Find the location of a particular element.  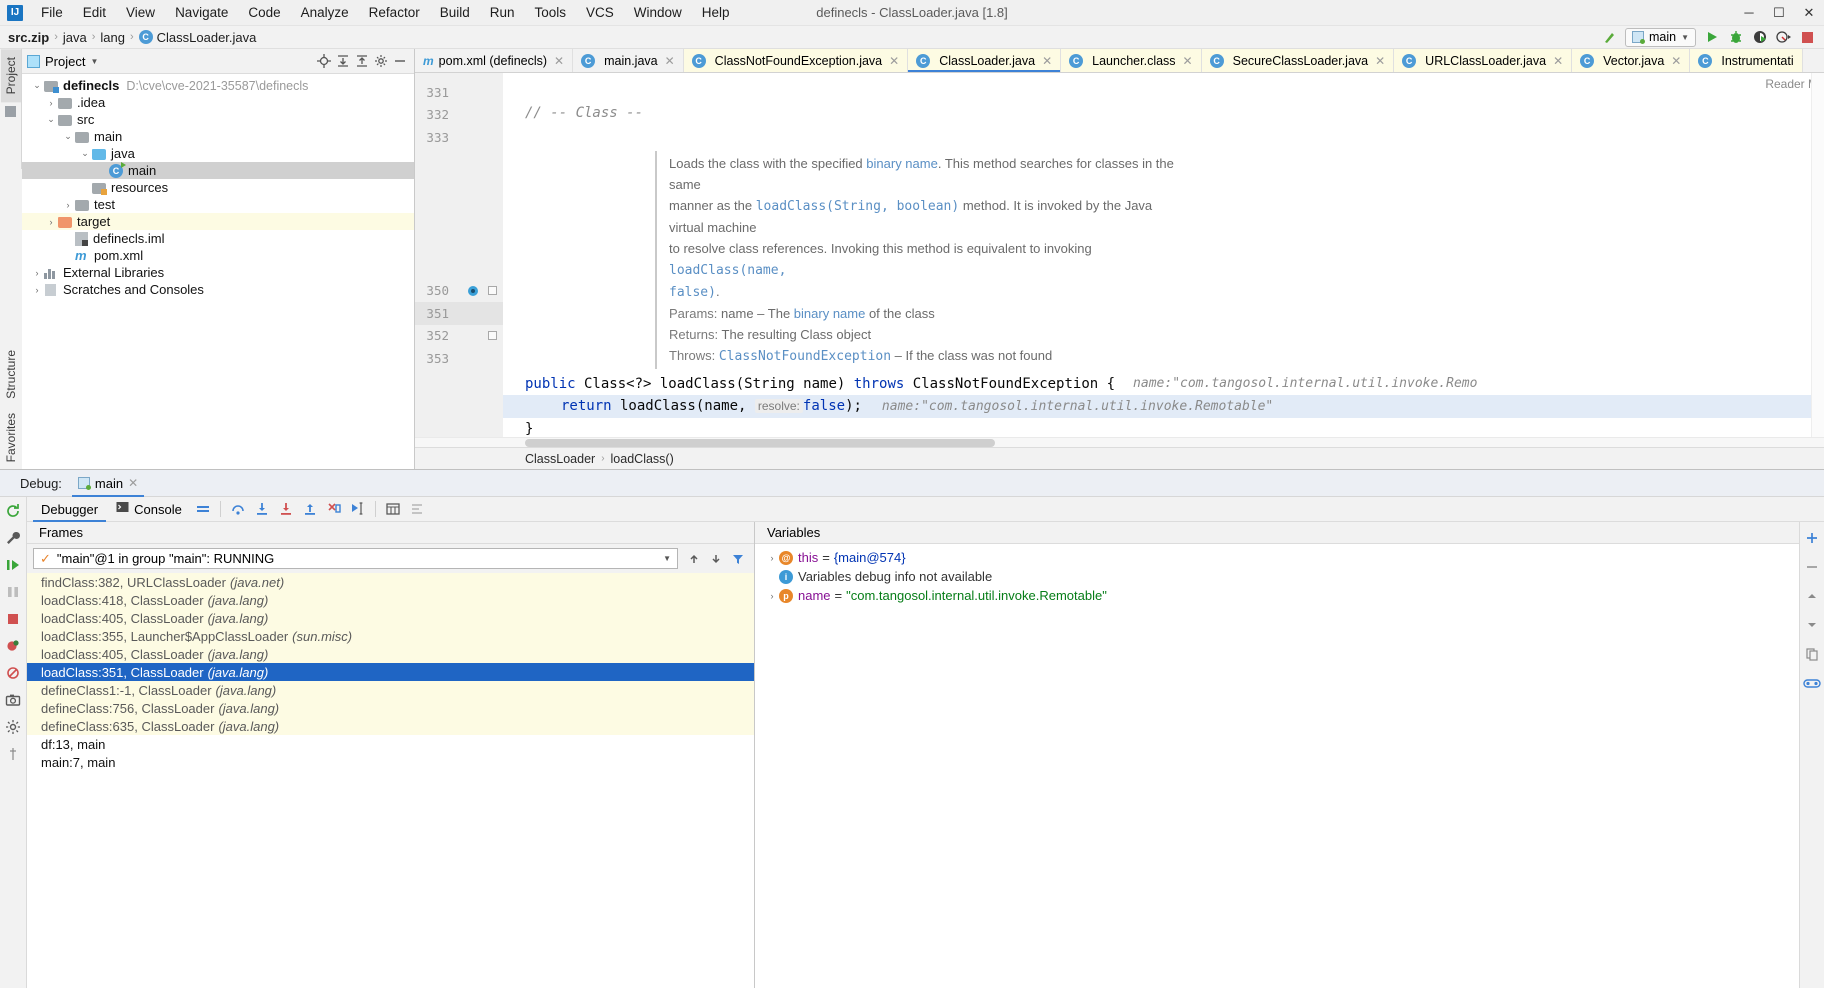

gutter-line-352: 352 is located at coordinates (459, 336).